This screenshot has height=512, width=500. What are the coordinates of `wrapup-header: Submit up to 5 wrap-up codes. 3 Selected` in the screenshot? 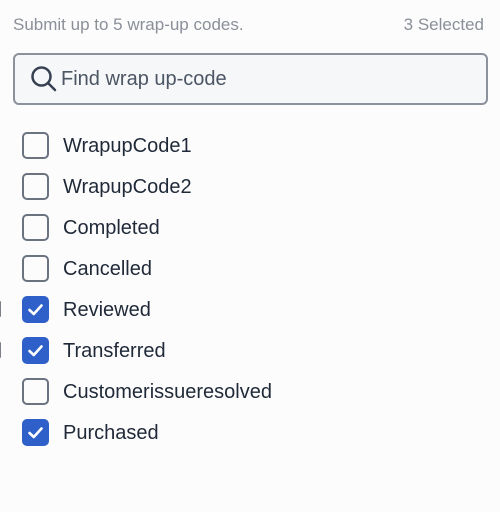 It's located at (248, 25).